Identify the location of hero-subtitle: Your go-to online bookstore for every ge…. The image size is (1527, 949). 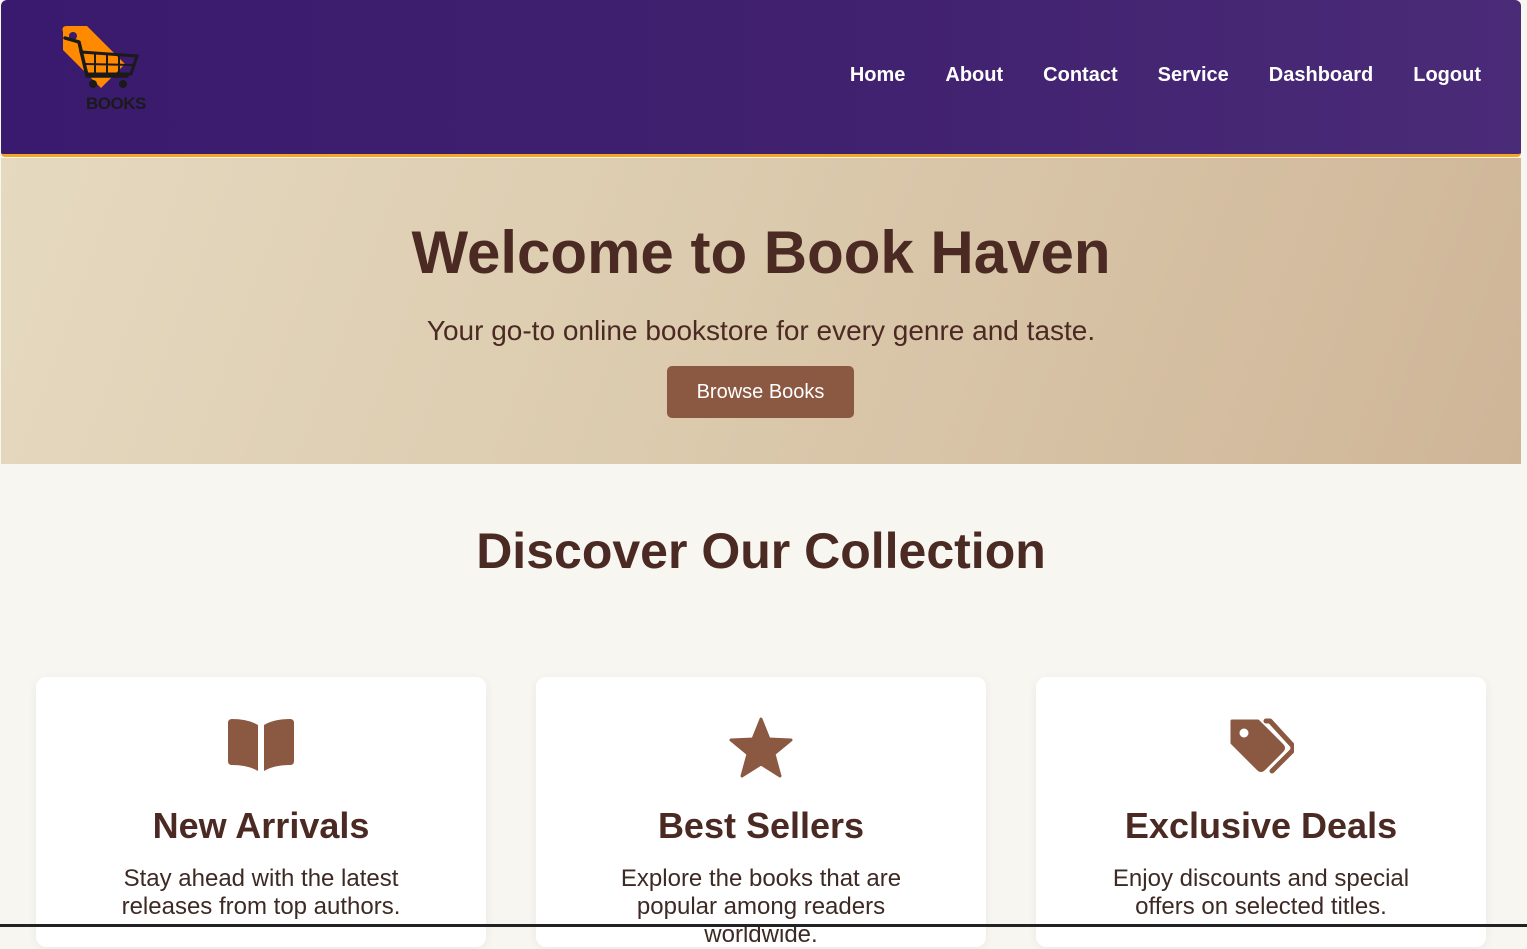
(761, 330).